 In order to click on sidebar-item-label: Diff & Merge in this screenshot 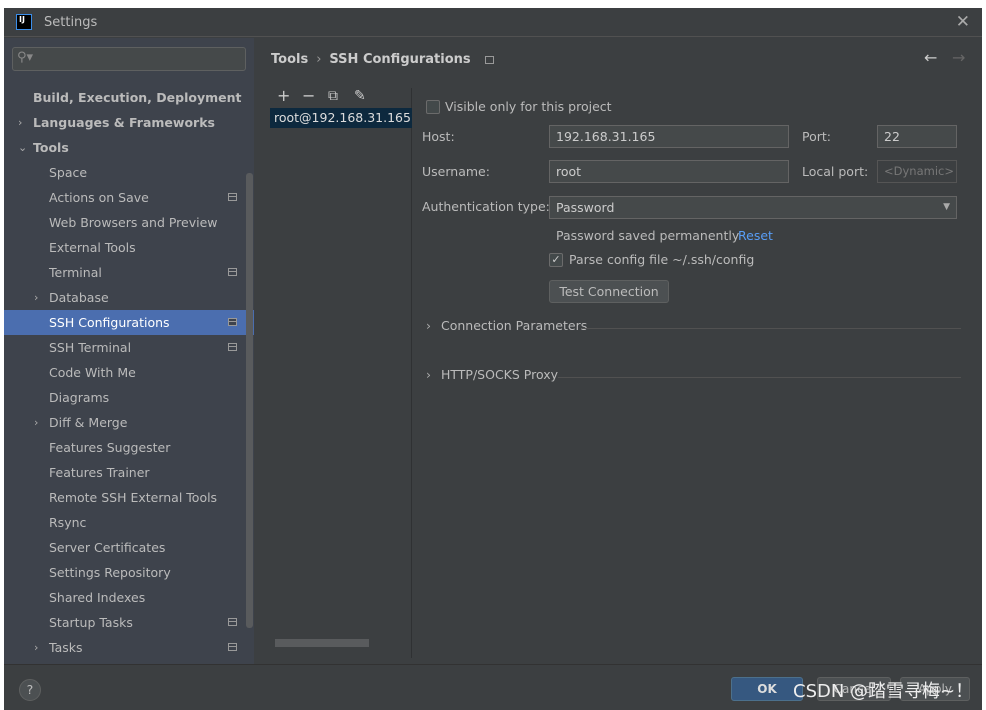, I will do `click(88, 422)`.